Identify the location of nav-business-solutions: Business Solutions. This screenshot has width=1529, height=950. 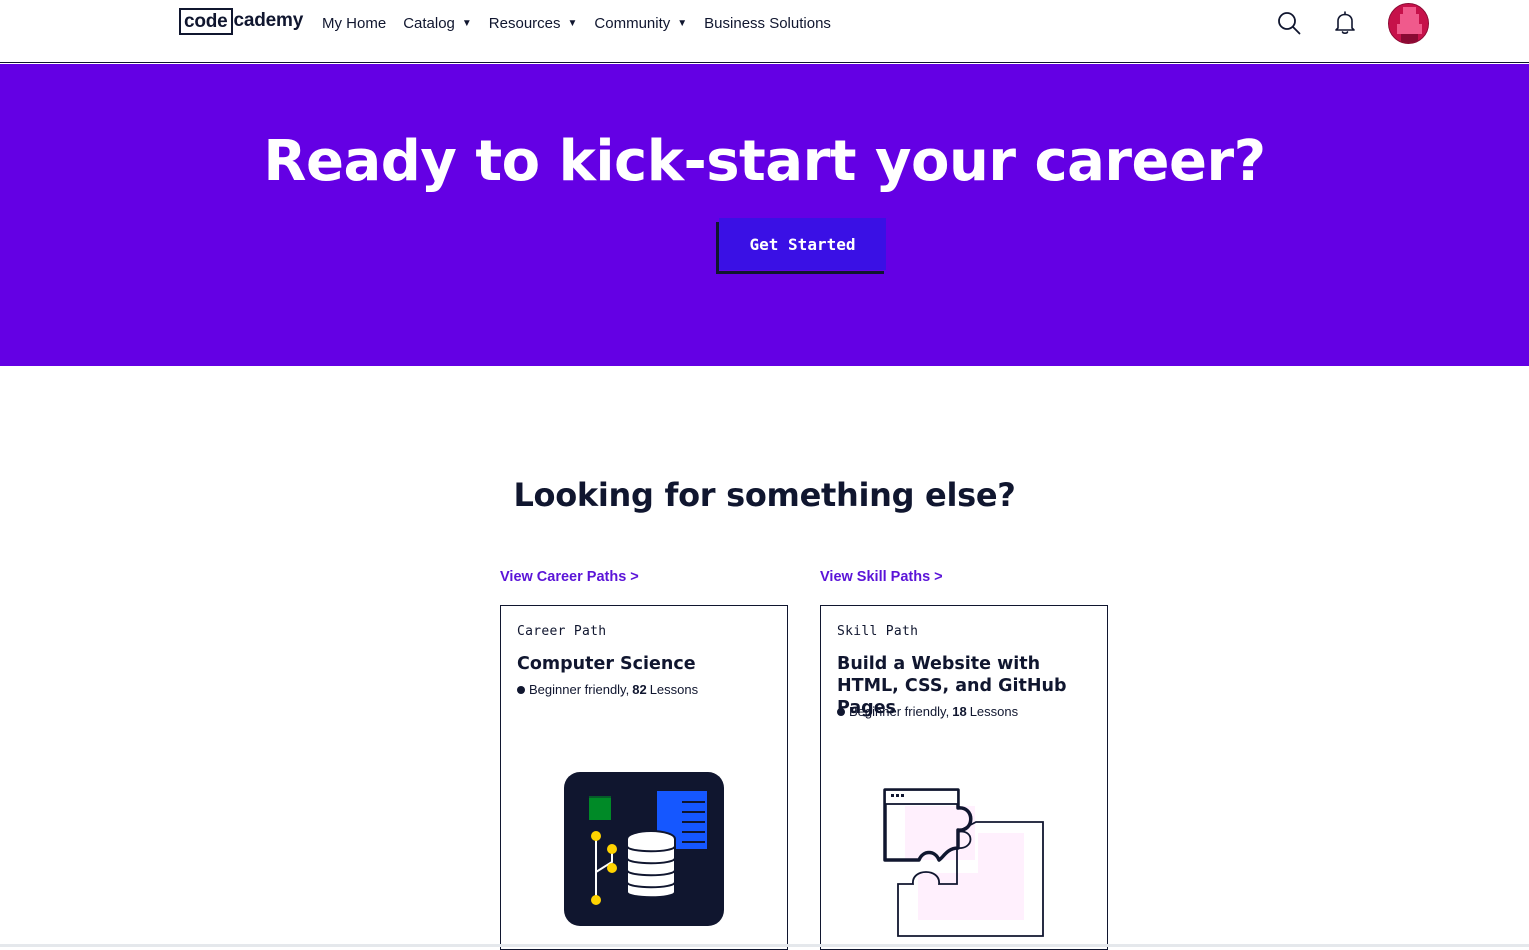
(767, 23).